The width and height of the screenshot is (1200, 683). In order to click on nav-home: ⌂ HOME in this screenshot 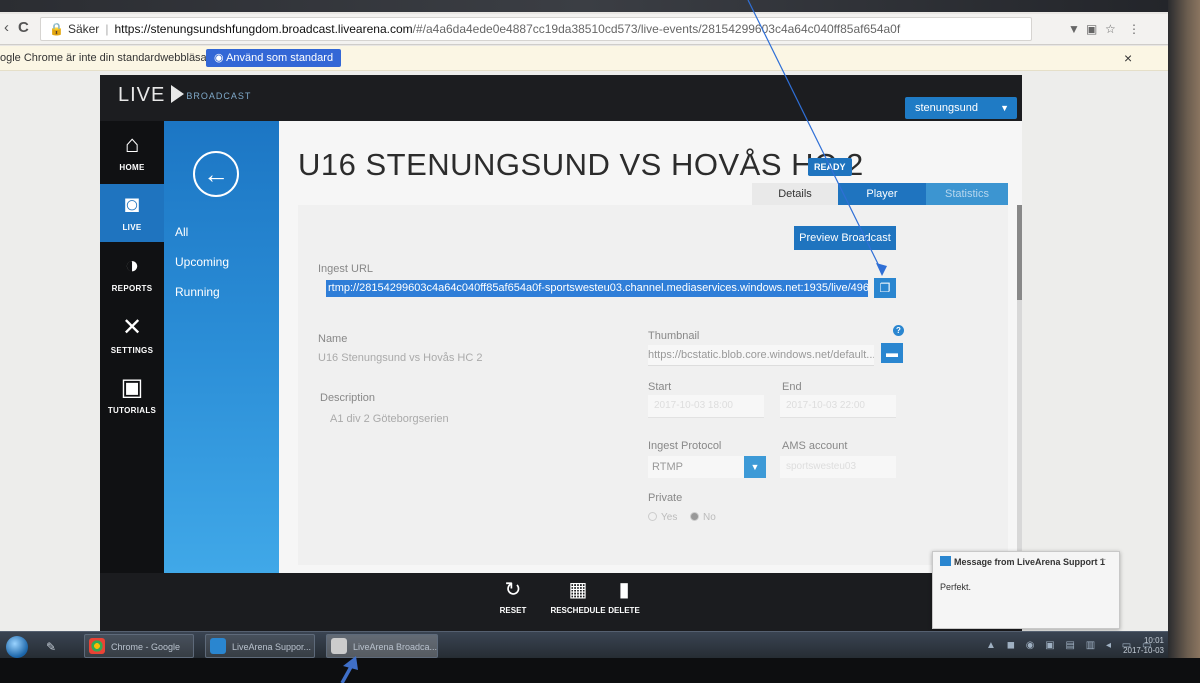, I will do `click(132, 151)`.